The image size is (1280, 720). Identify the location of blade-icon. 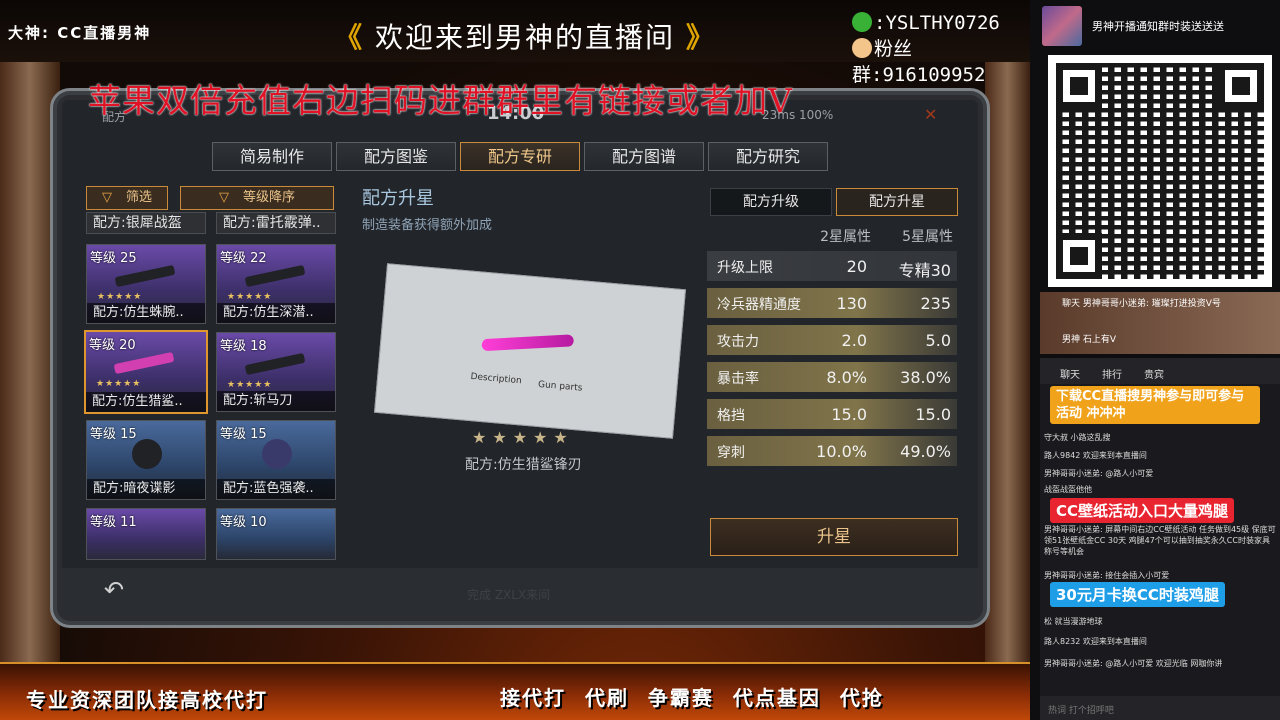
(527, 343).